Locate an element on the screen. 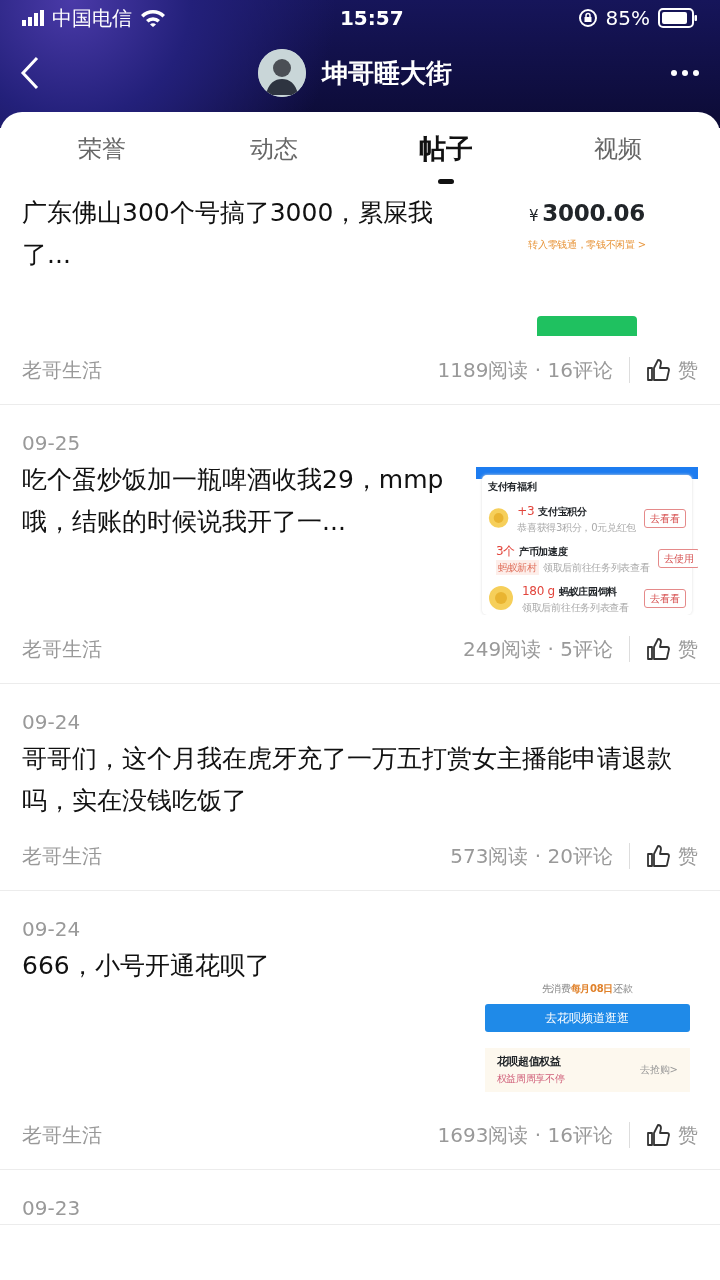 The image size is (720, 1280). transfer-link: 转入零钱通，零钱不闲置 > is located at coordinates (587, 244).